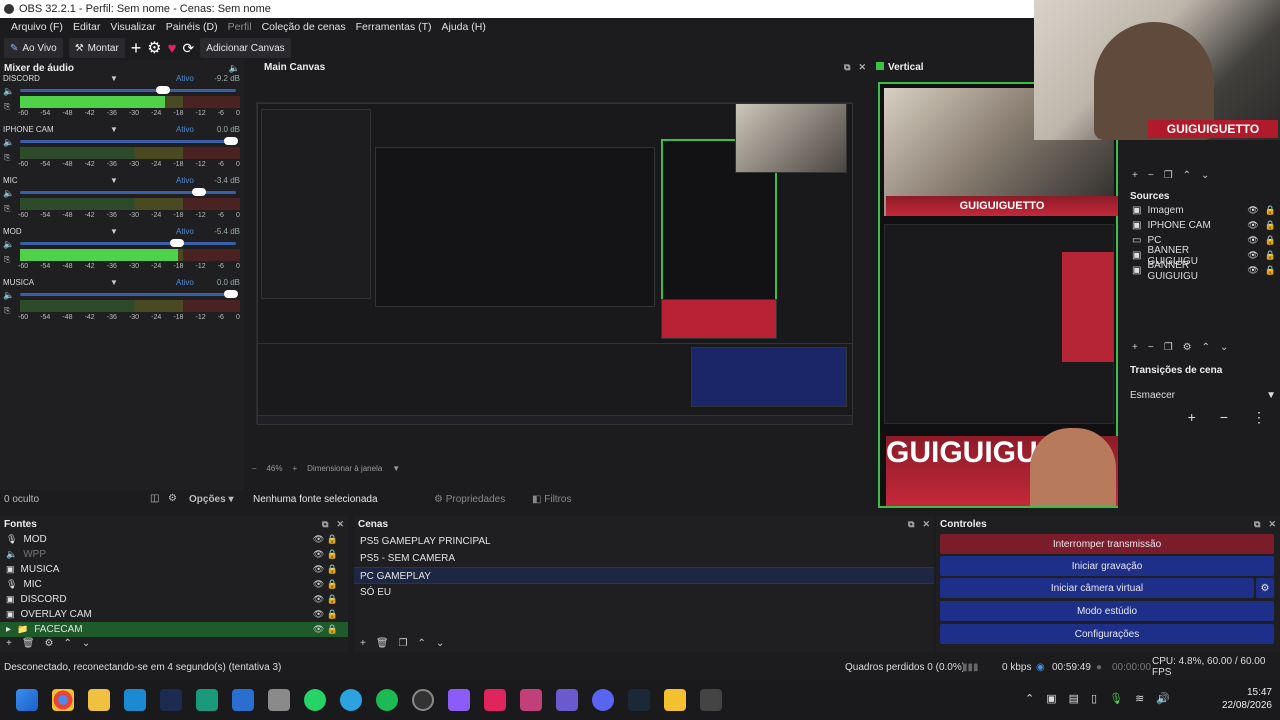 The width and height of the screenshot is (1280, 720). What do you see at coordinates (33, 48) in the screenshot?
I see `live-button: ✎ Ao Vivo` at bounding box center [33, 48].